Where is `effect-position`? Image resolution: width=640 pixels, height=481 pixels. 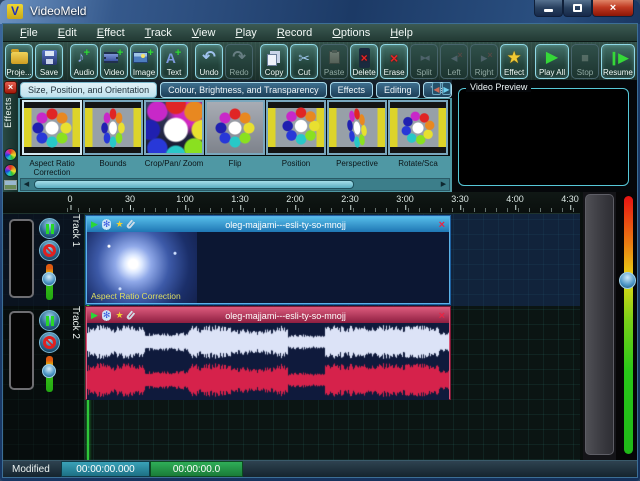 effect-position is located at coordinates (296, 127).